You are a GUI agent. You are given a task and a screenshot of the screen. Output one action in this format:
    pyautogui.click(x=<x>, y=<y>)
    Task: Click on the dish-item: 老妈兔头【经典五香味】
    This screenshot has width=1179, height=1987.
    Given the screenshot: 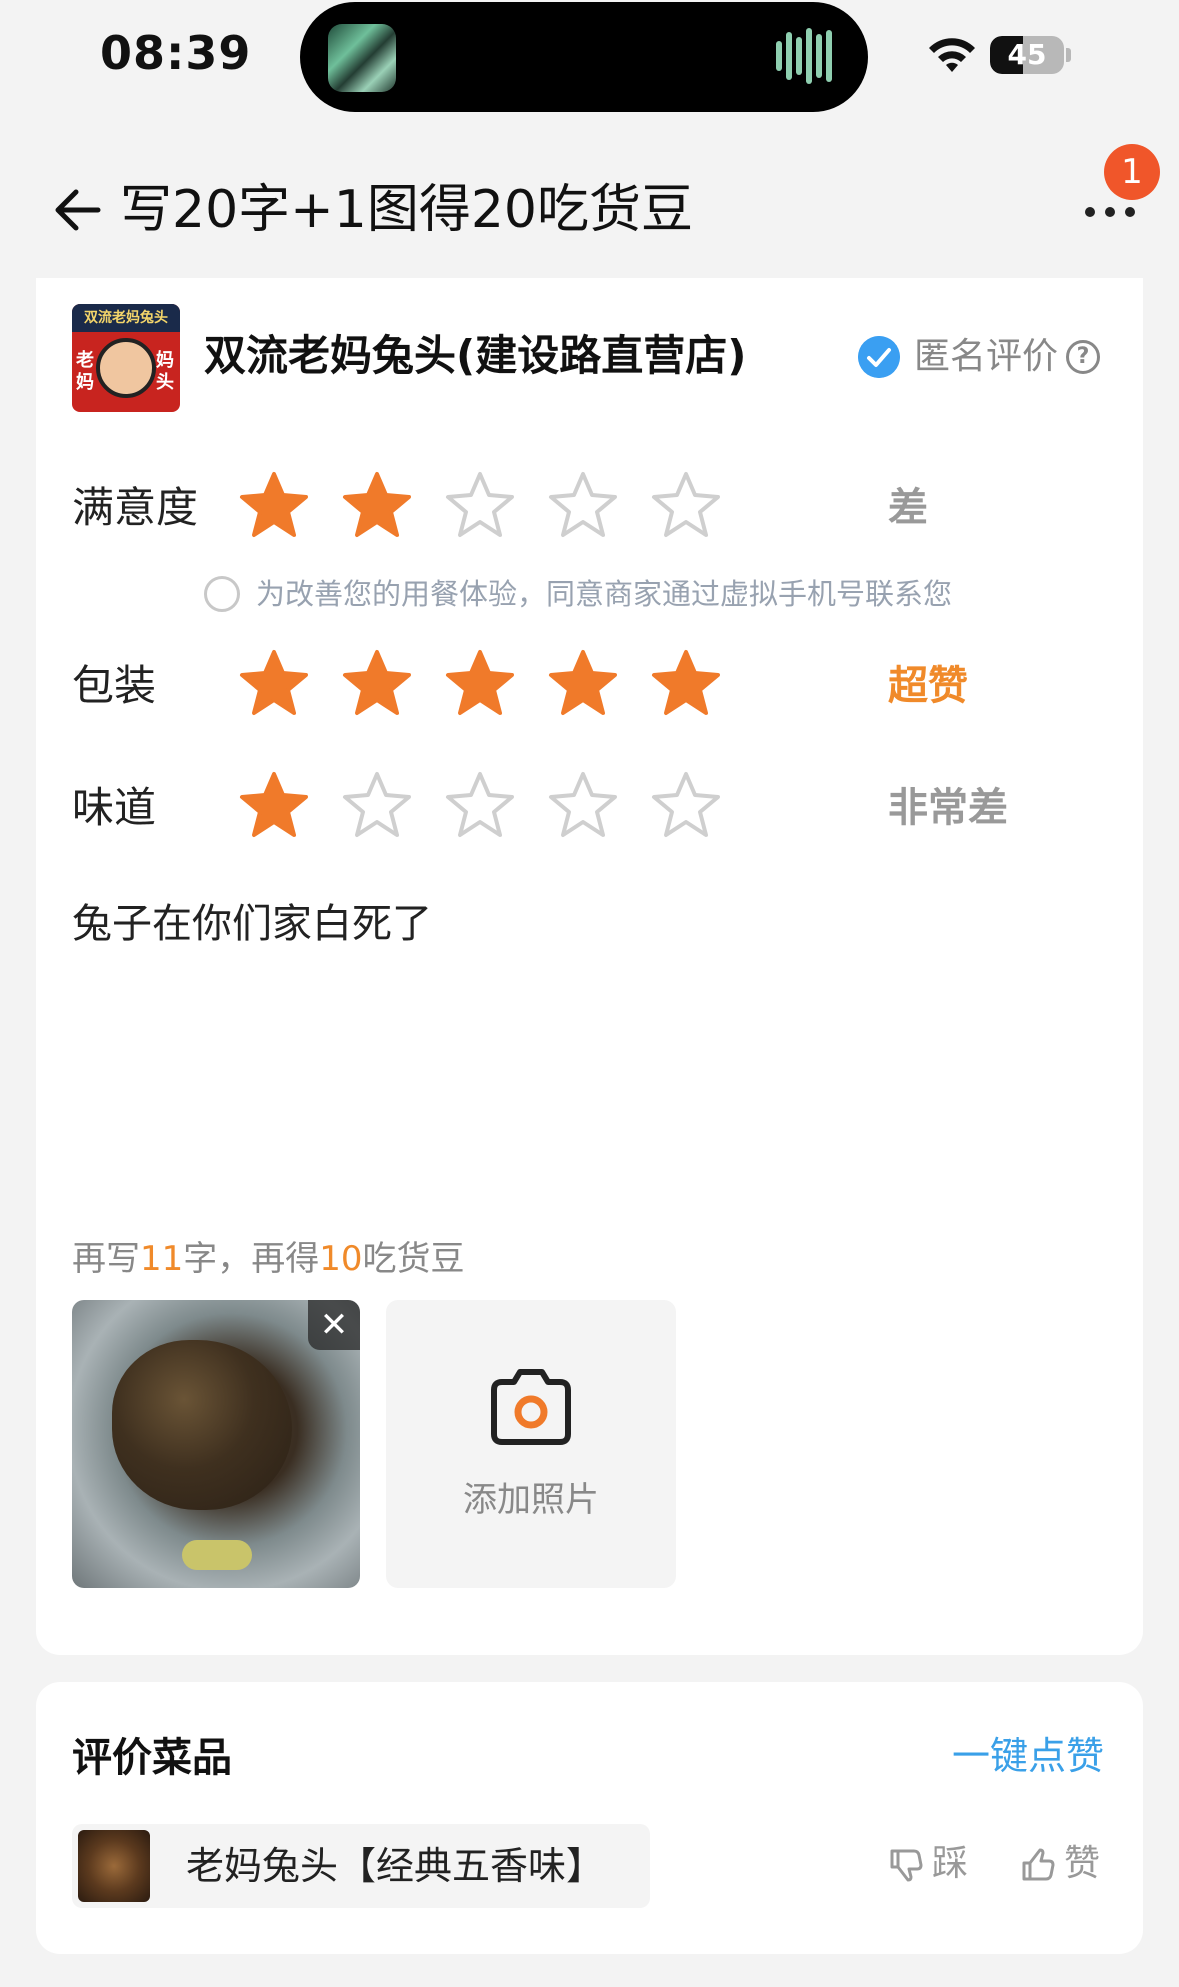 What is the action you would take?
    pyautogui.click(x=361, y=1866)
    